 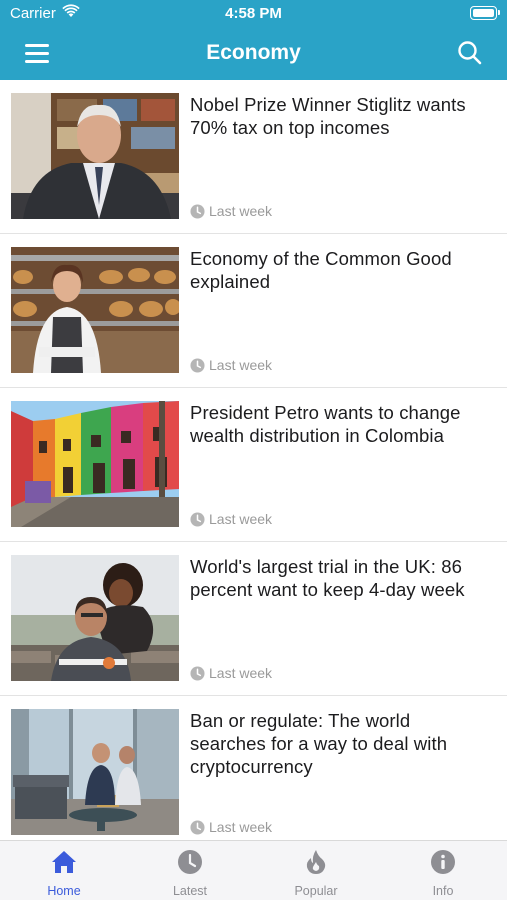 I want to click on battery-icon, so click(x=485, y=13).